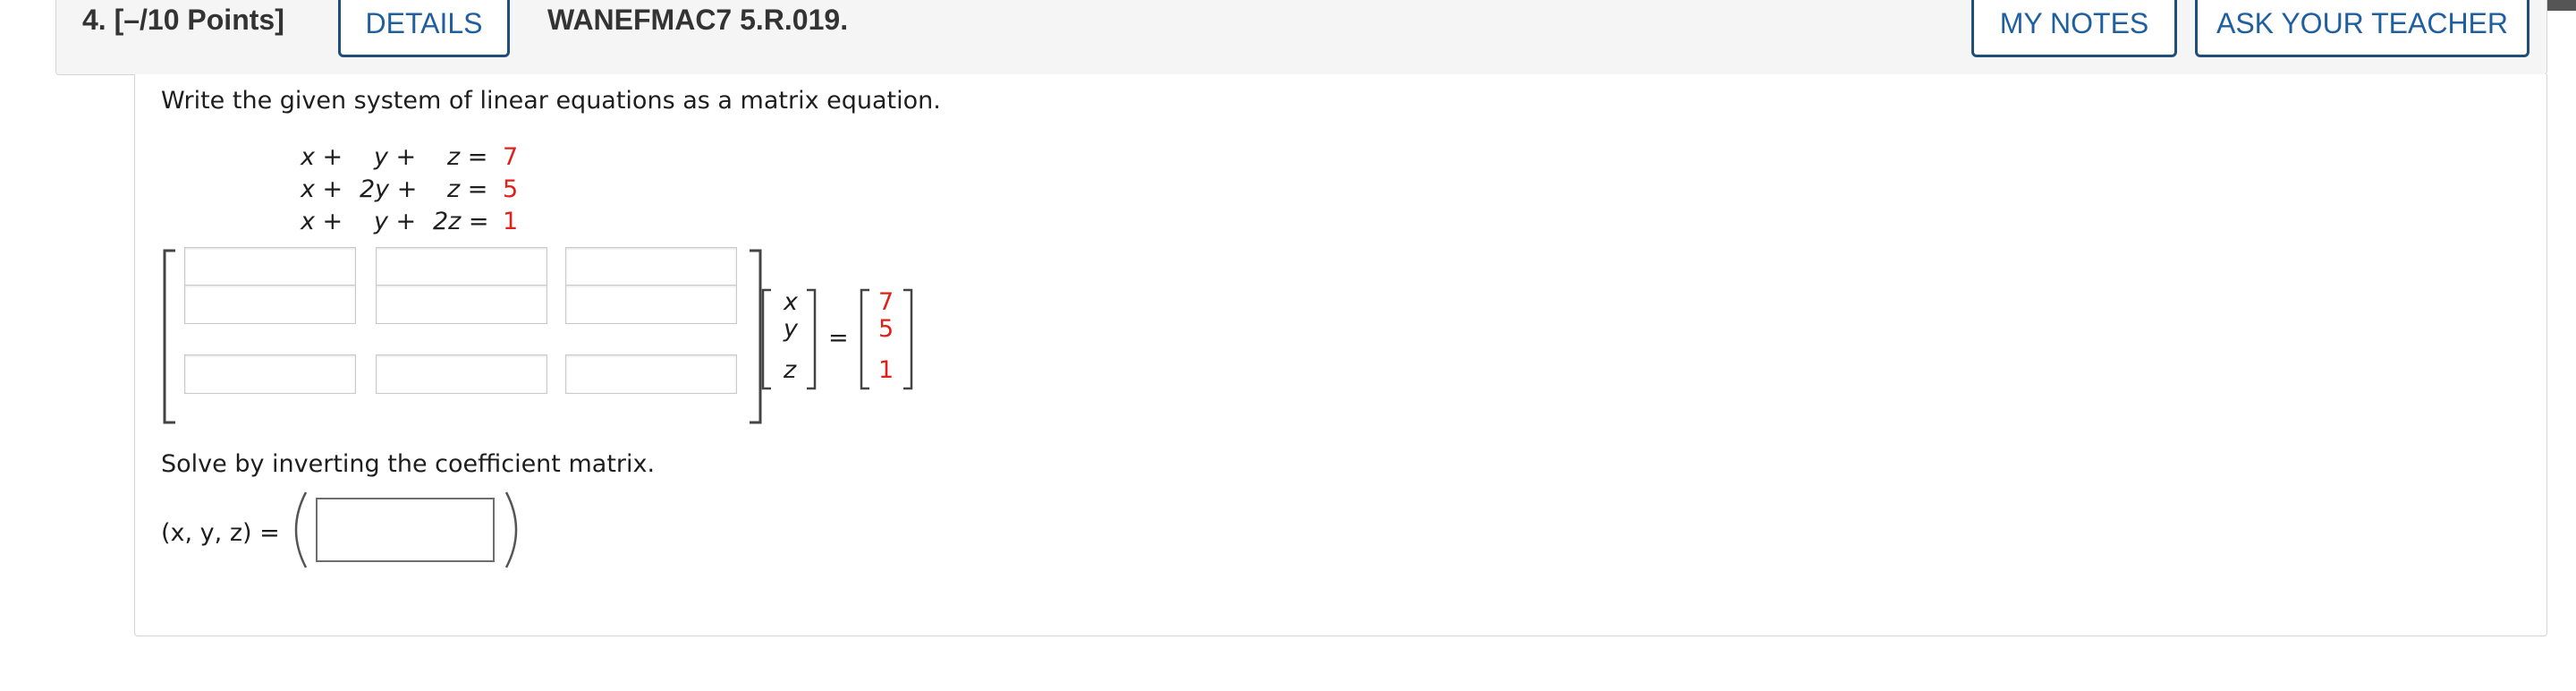 The image size is (2576, 691). I want to click on eq2-rhs: 5, so click(511, 189).